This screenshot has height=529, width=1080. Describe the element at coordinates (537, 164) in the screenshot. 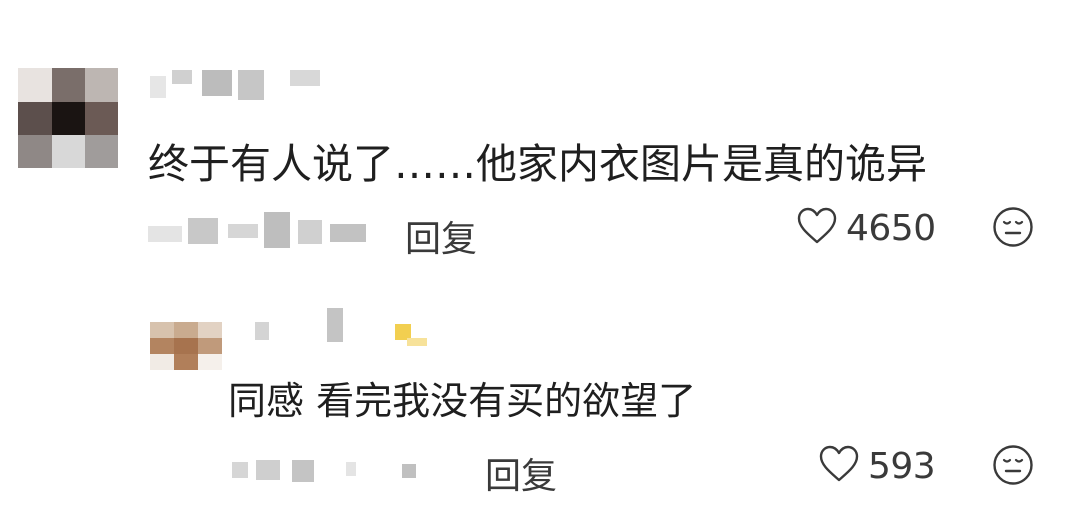

I see `comment-text: 终于有人说了……他家内衣图片是真的诡异` at that location.